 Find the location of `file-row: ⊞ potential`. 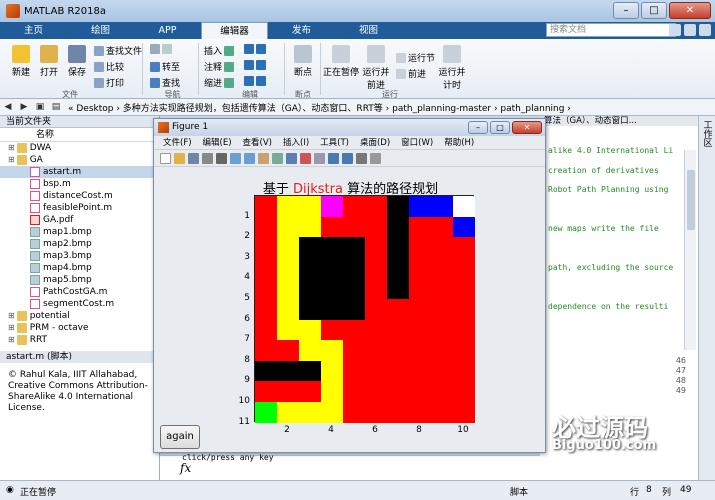

file-row: ⊞ potential is located at coordinates (79, 316).